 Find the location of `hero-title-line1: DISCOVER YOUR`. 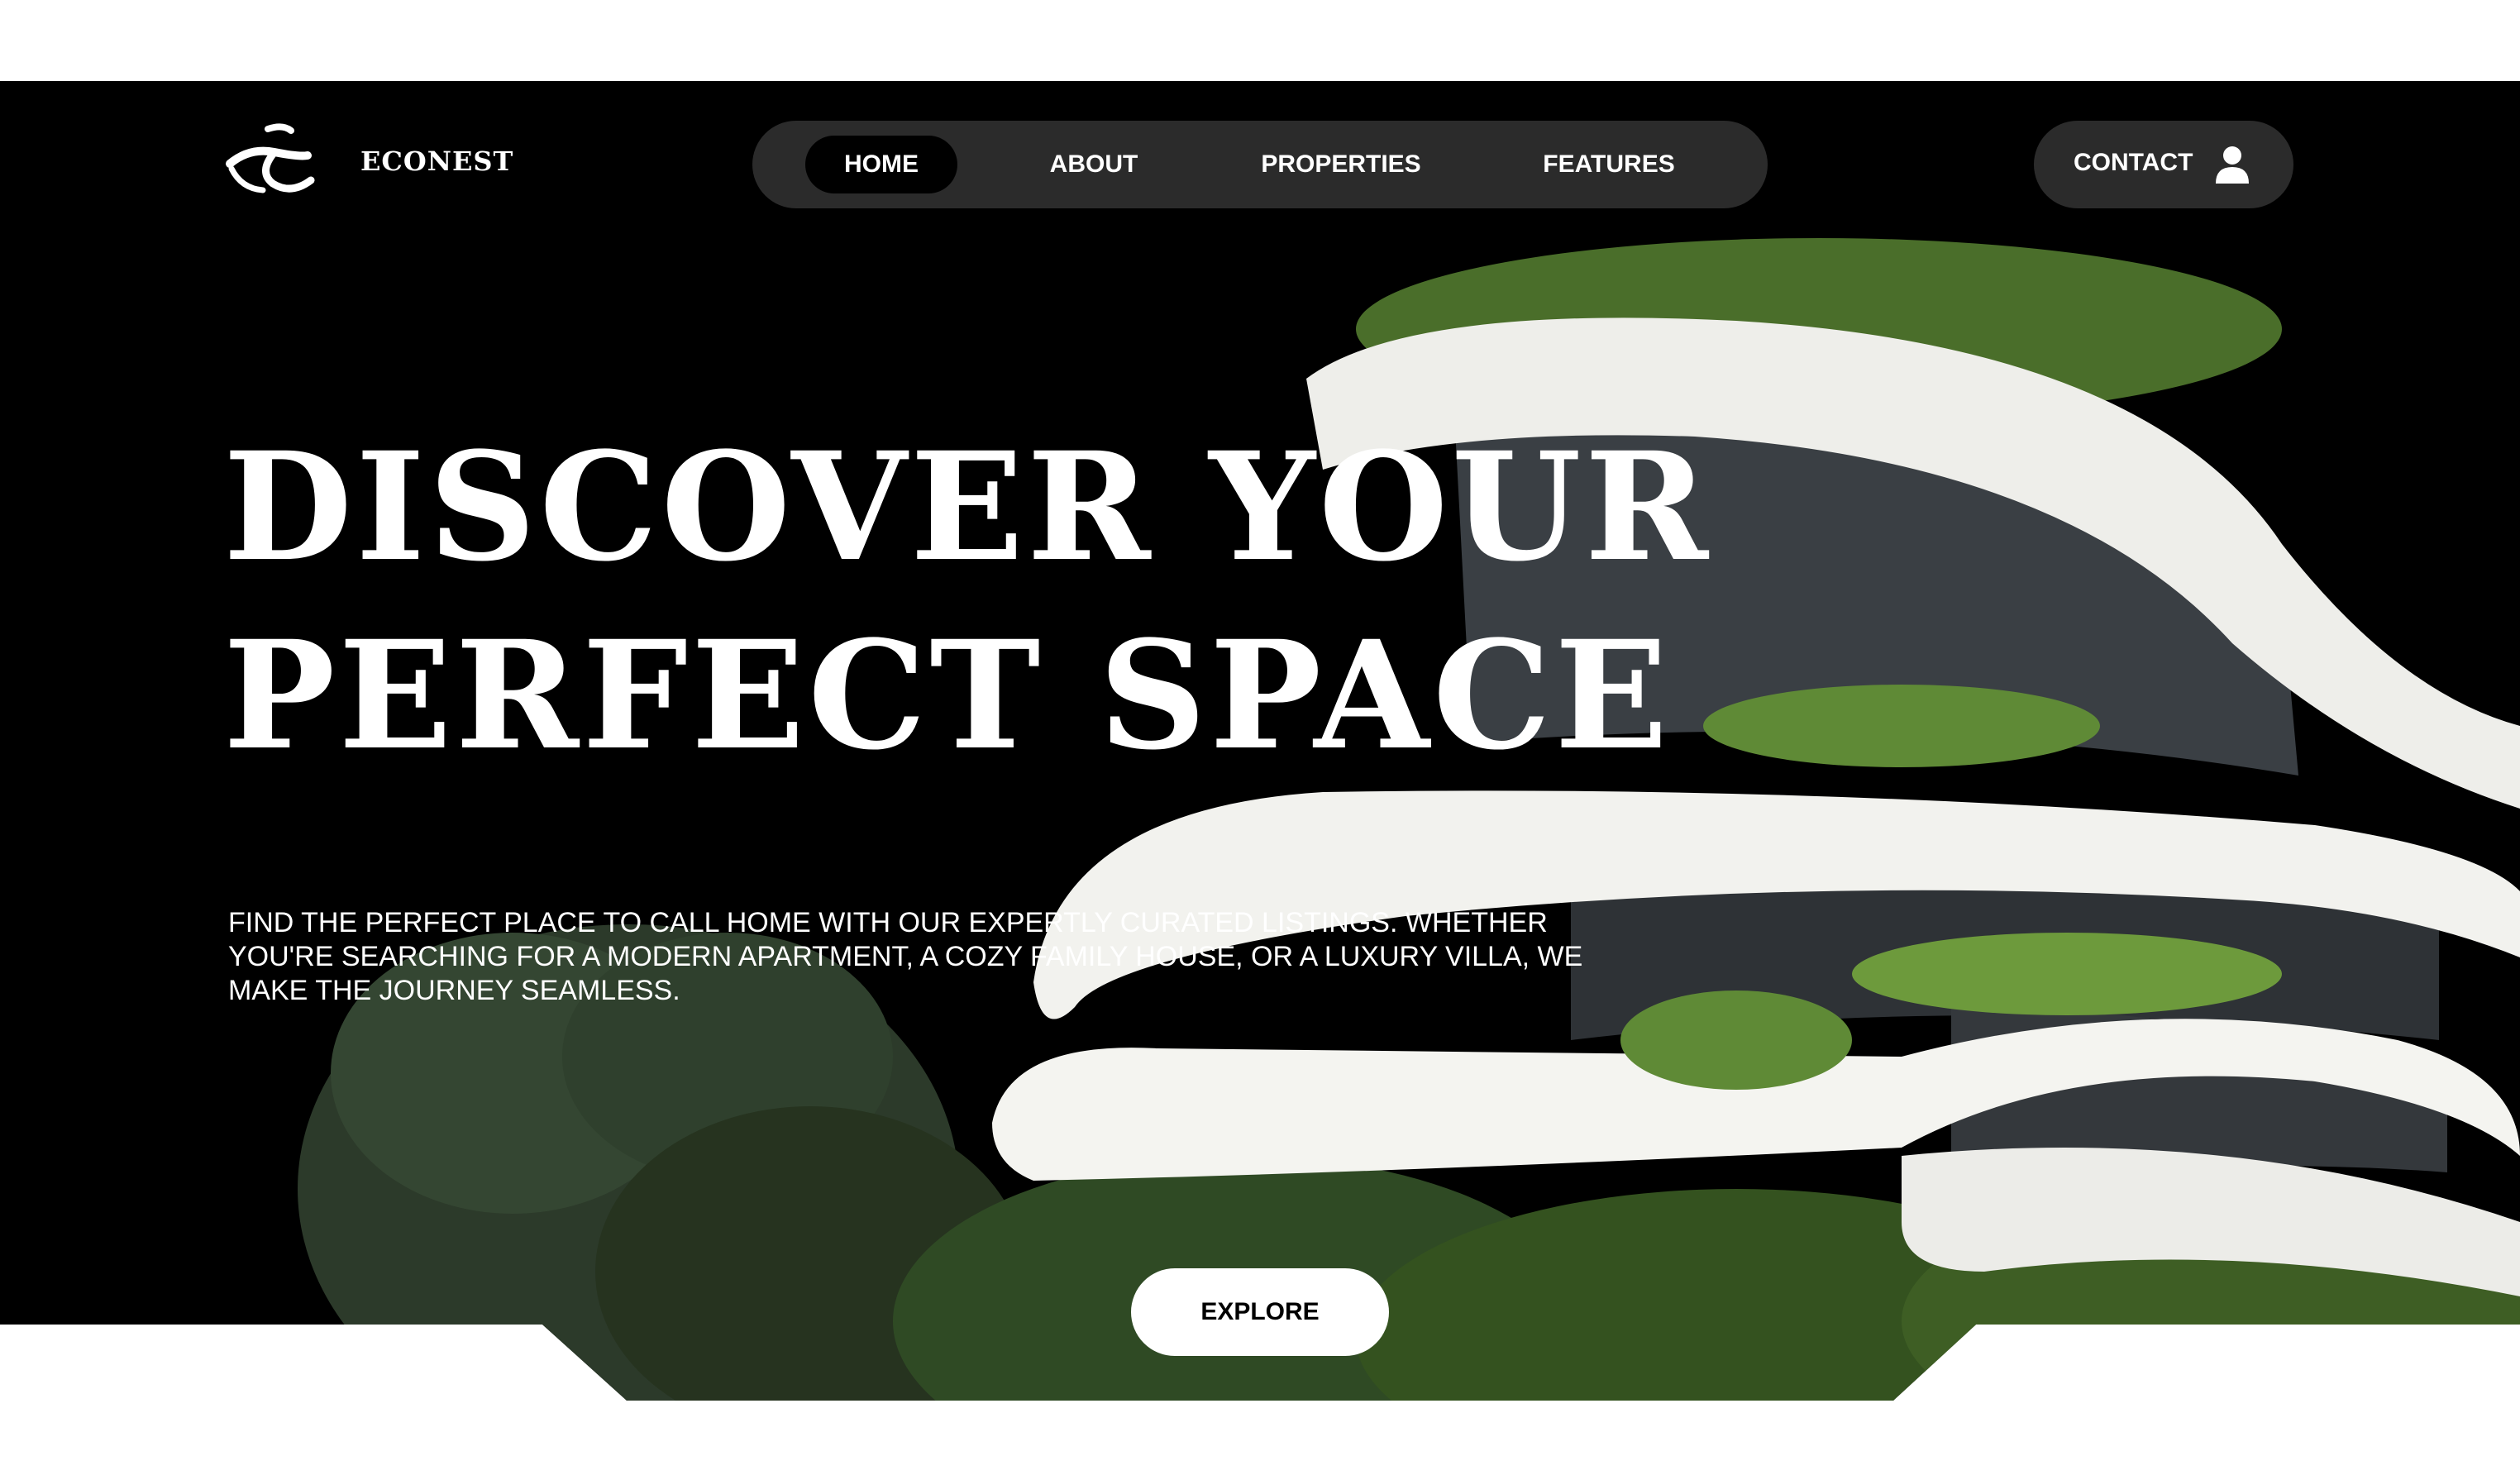

hero-title-line1: DISCOVER YOUR is located at coordinates (967, 507).